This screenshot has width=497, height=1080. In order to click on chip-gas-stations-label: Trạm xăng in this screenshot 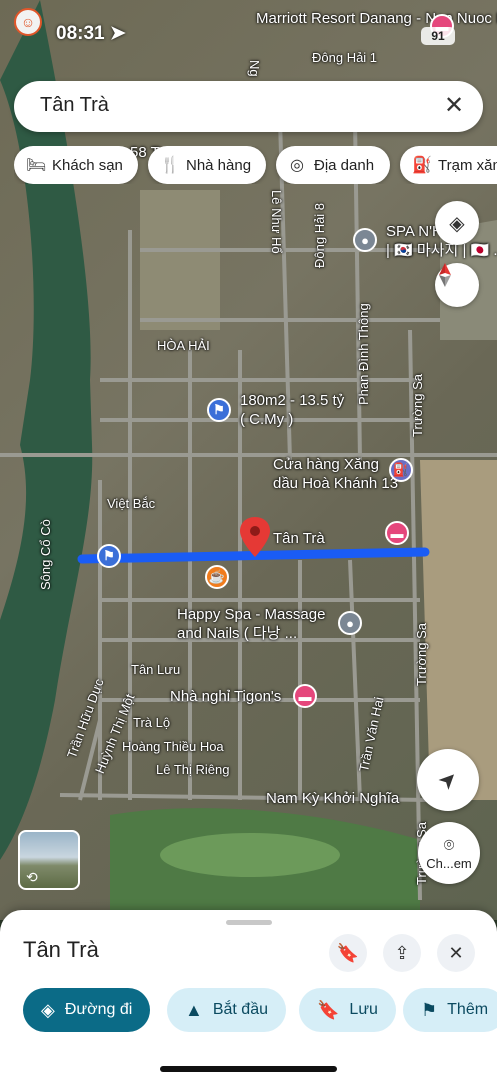, I will do `click(467, 165)`.